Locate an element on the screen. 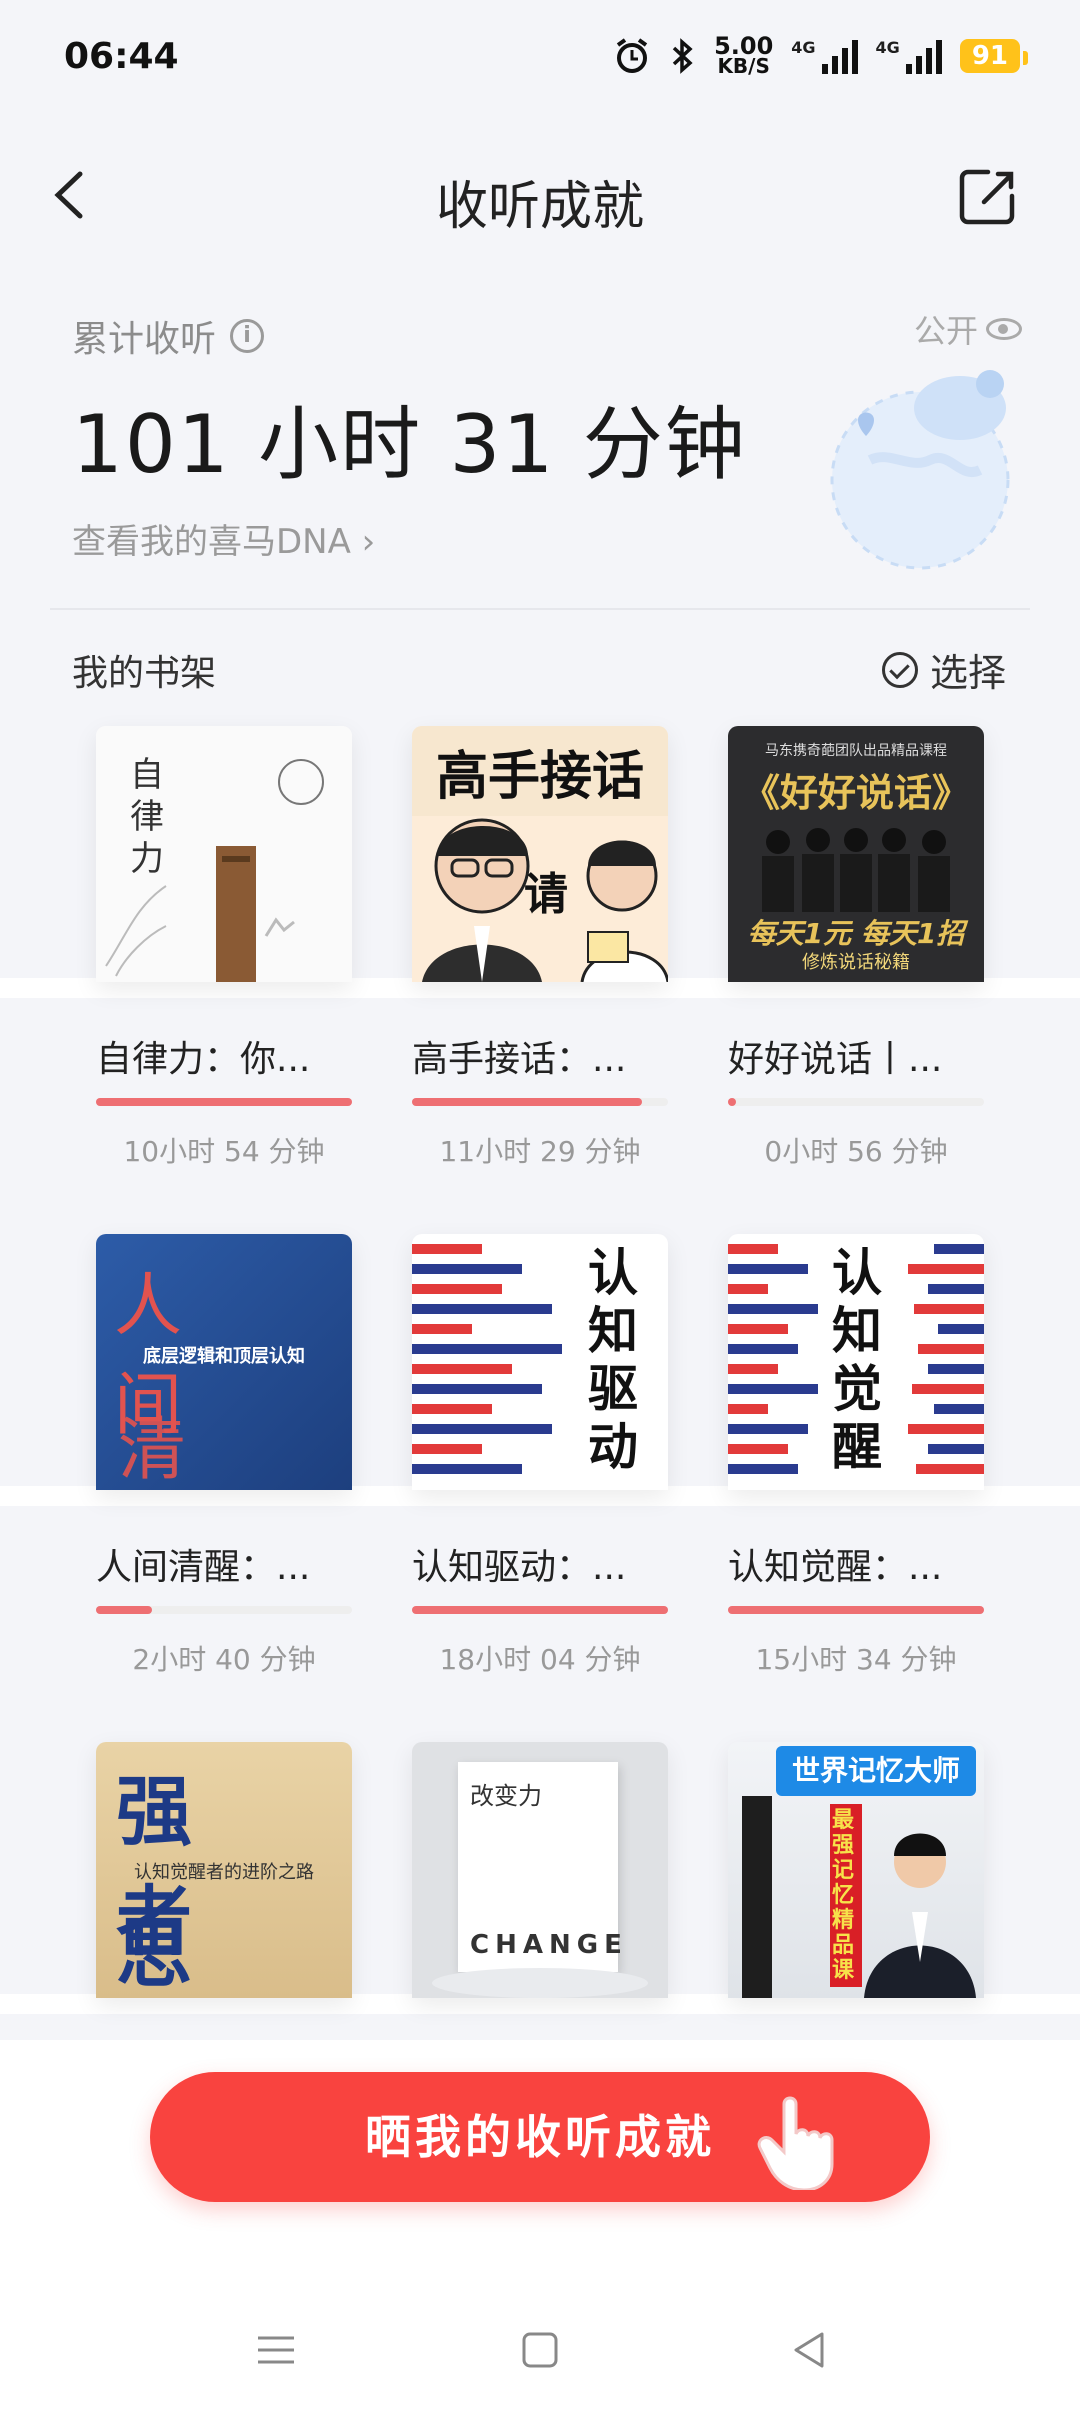  book-card: 世界记忆大师 最强记忆精品课 is located at coordinates (856, 1870).